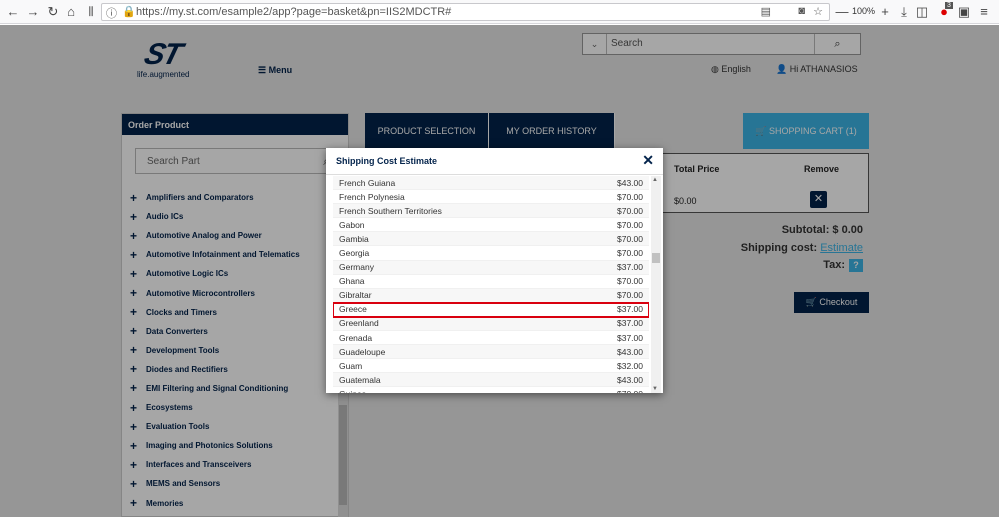 This screenshot has height=517, width=999. What do you see at coordinates (359, 323) in the screenshot?
I see `country-name: Greenland` at bounding box center [359, 323].